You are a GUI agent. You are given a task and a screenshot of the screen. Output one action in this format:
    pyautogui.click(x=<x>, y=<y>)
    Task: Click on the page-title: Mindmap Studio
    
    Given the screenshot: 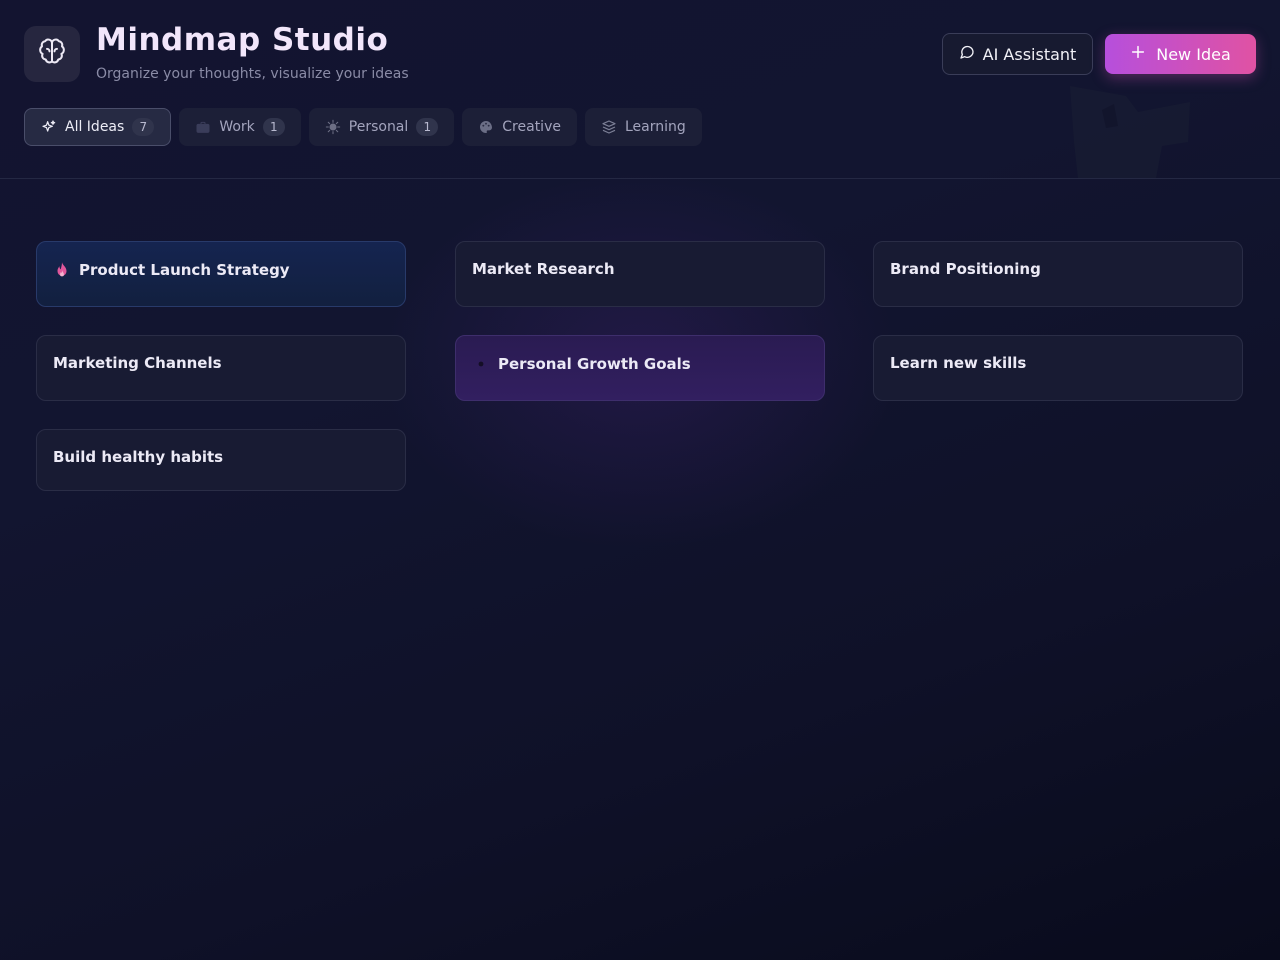 What is the action you would take?
    pyautogui.click(x=242, y=40)
    